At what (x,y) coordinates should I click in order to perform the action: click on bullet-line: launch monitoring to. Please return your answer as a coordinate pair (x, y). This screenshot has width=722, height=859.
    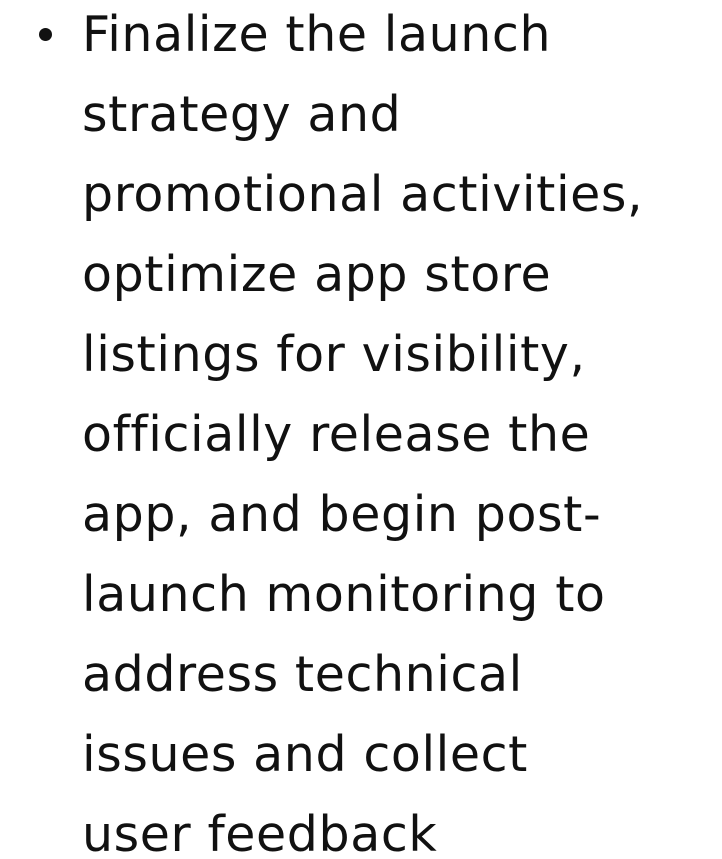
    Looking at the image, I should click on (344, 594).